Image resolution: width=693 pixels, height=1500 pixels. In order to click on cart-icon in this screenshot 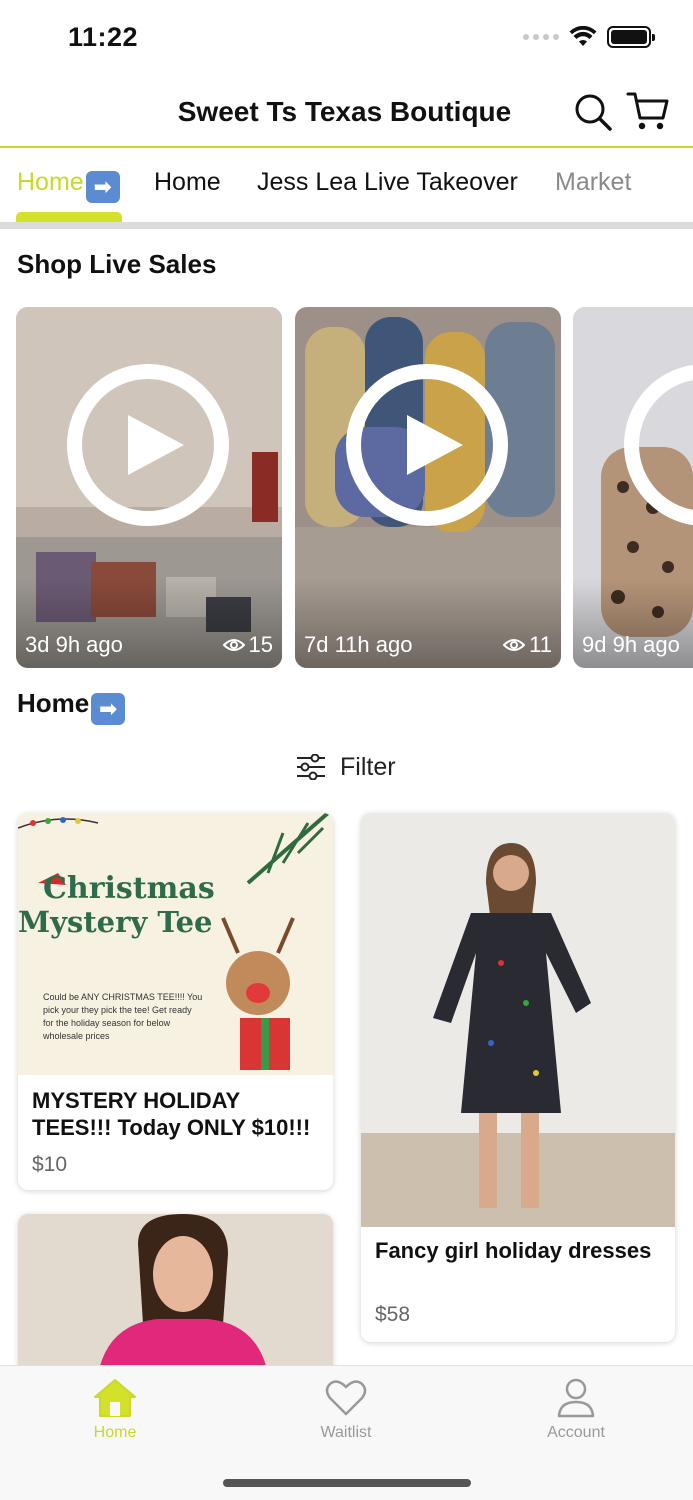, I will do `click(648, 111)`.